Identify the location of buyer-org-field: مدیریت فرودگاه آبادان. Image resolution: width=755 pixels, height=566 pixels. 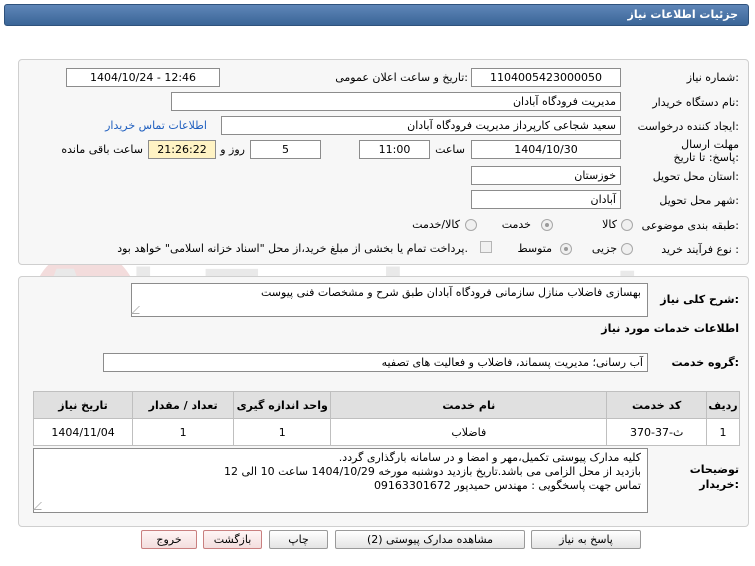
(396, 101).